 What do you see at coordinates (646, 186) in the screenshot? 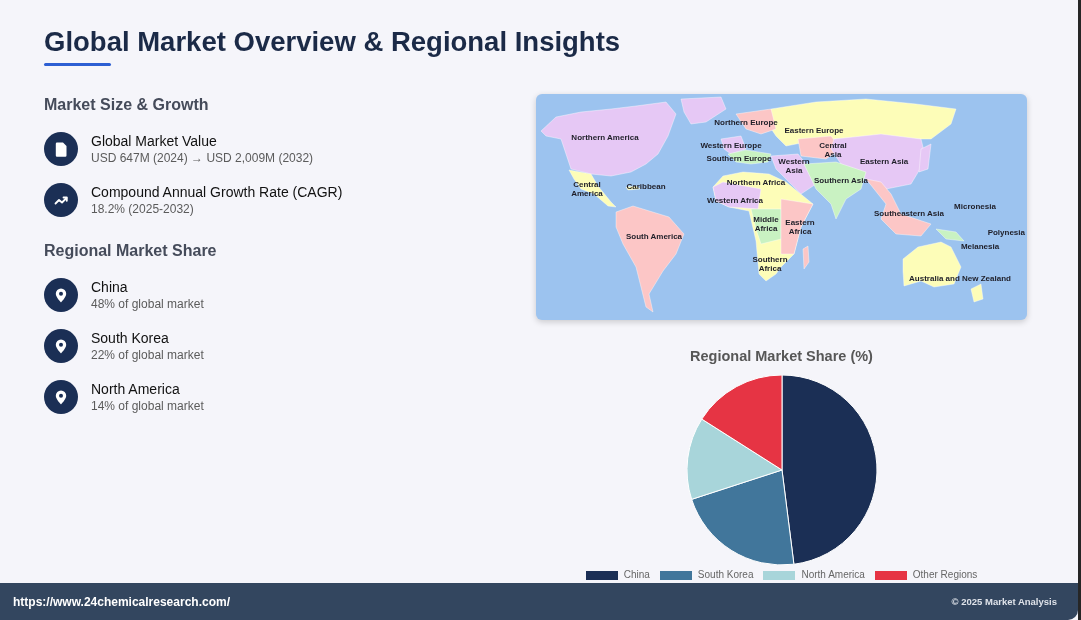
I see `map-region-label: Caribbean` at bounding box center [646, 186].